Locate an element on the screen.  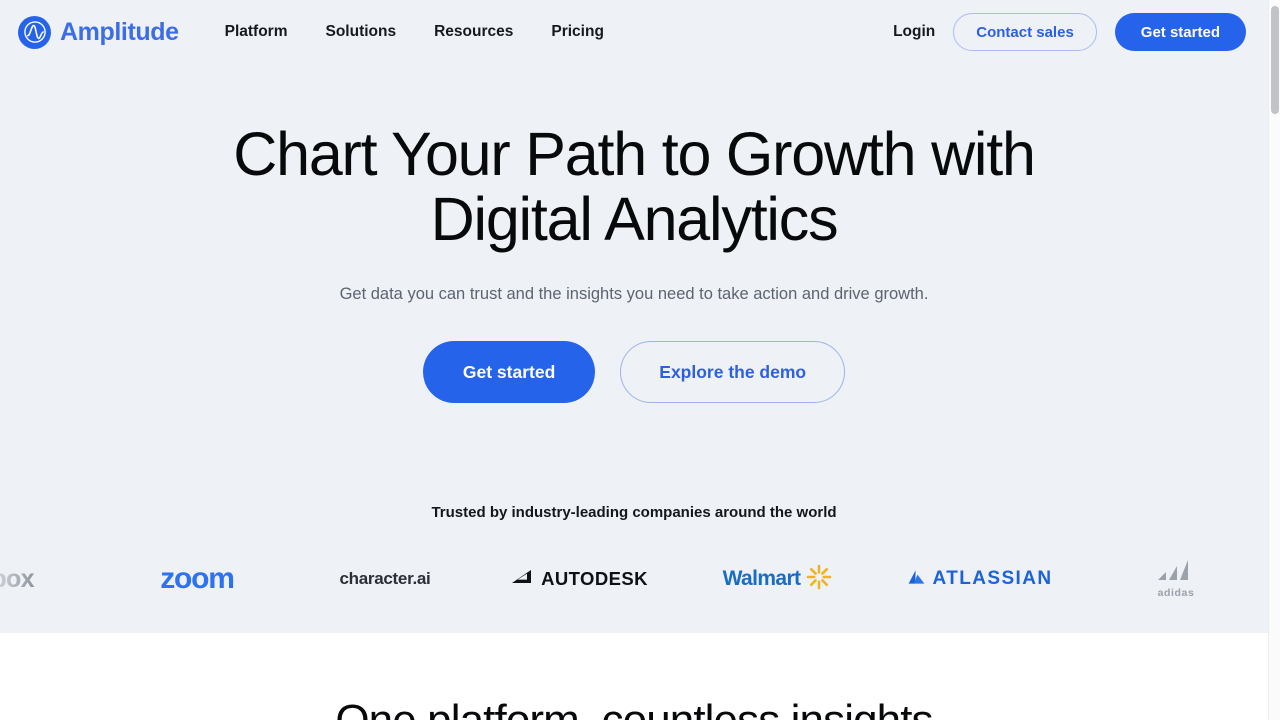
zoom-logo: zoom is located at coordinates (197, 579).